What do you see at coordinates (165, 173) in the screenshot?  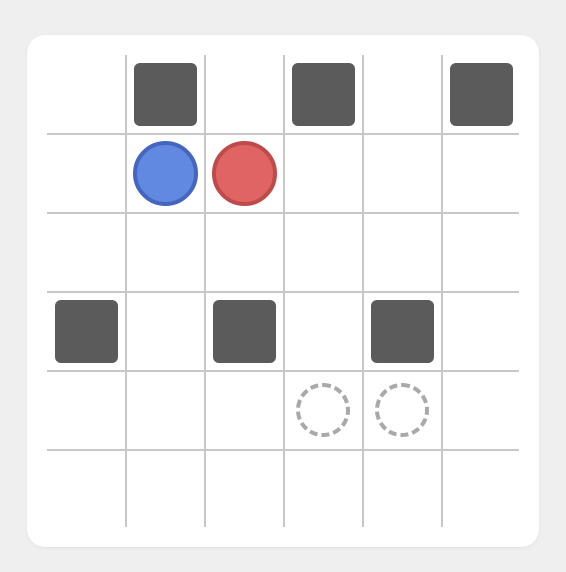 I see `blue-disc` at bounding box center [165, 173].